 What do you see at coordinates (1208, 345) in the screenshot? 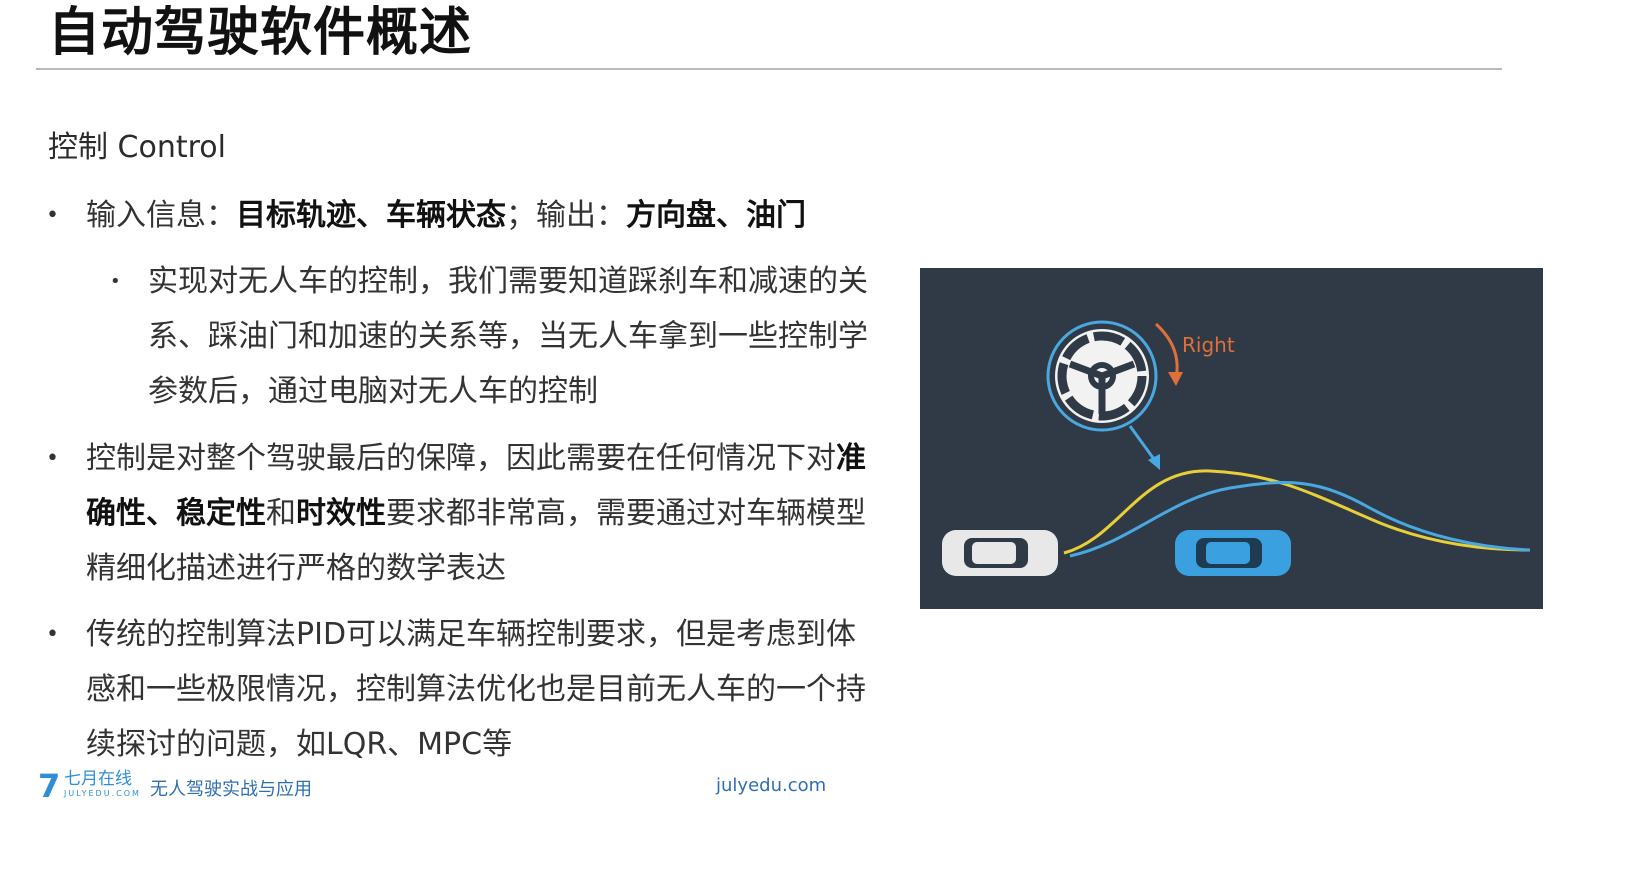
I see `direction-label: Right` at bounding box center [1208, 345].